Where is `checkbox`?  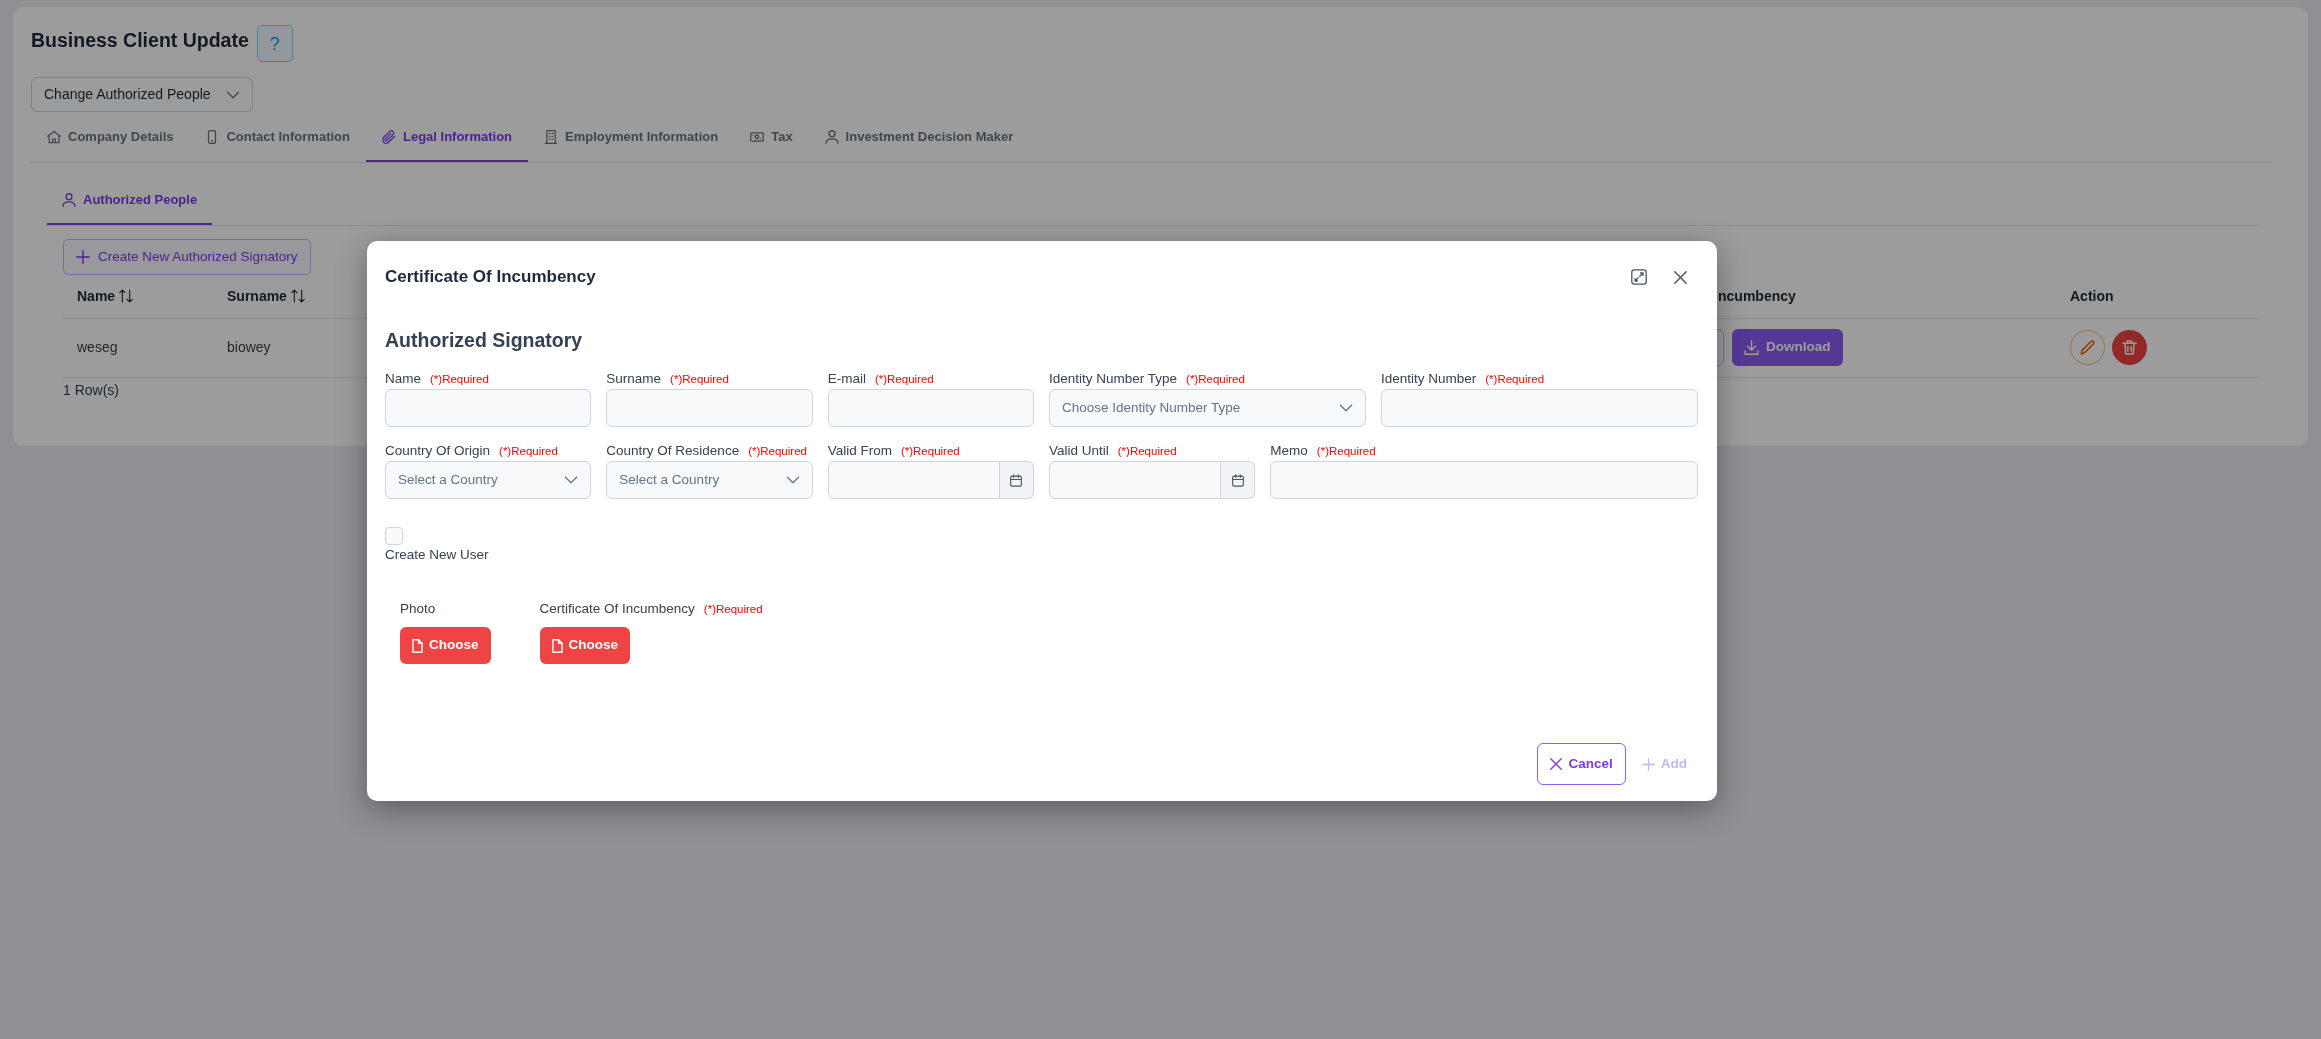 checkbox is located at coordinates (394, 536).